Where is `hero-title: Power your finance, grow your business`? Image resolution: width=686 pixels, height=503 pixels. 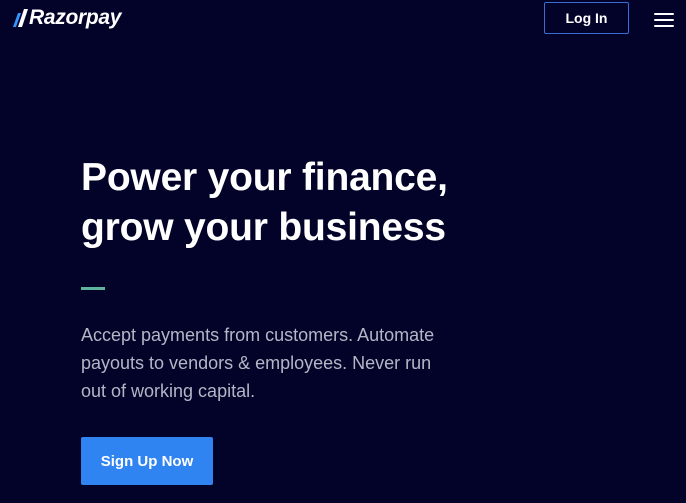
hero-title: Power your finance, grow your business is located at coordinates (311, 203).